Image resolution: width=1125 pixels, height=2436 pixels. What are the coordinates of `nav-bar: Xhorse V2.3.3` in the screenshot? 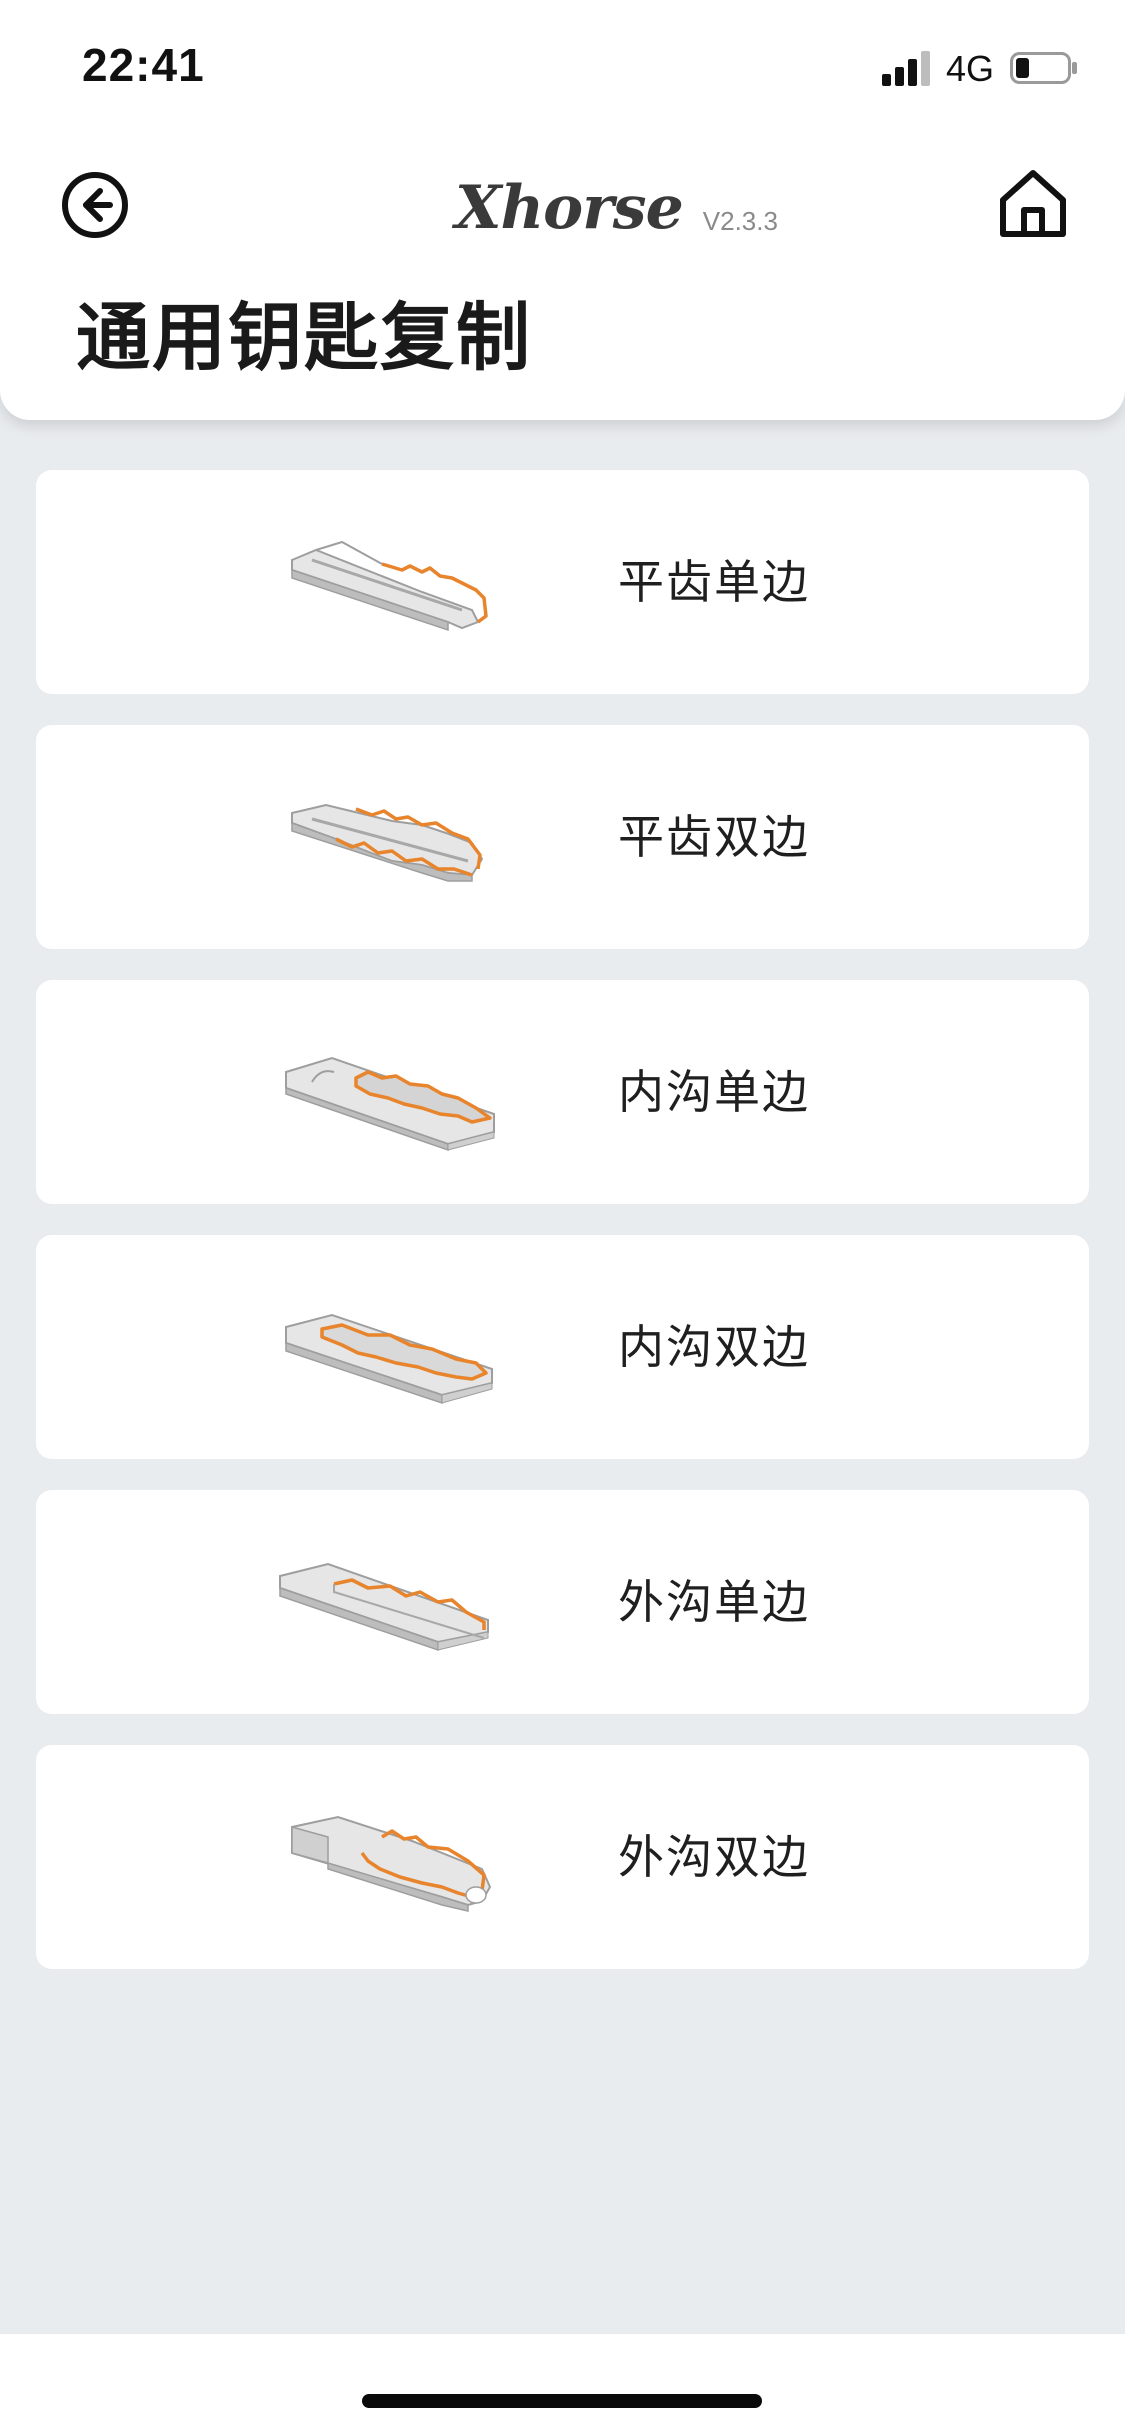 It's located at (562, 200).